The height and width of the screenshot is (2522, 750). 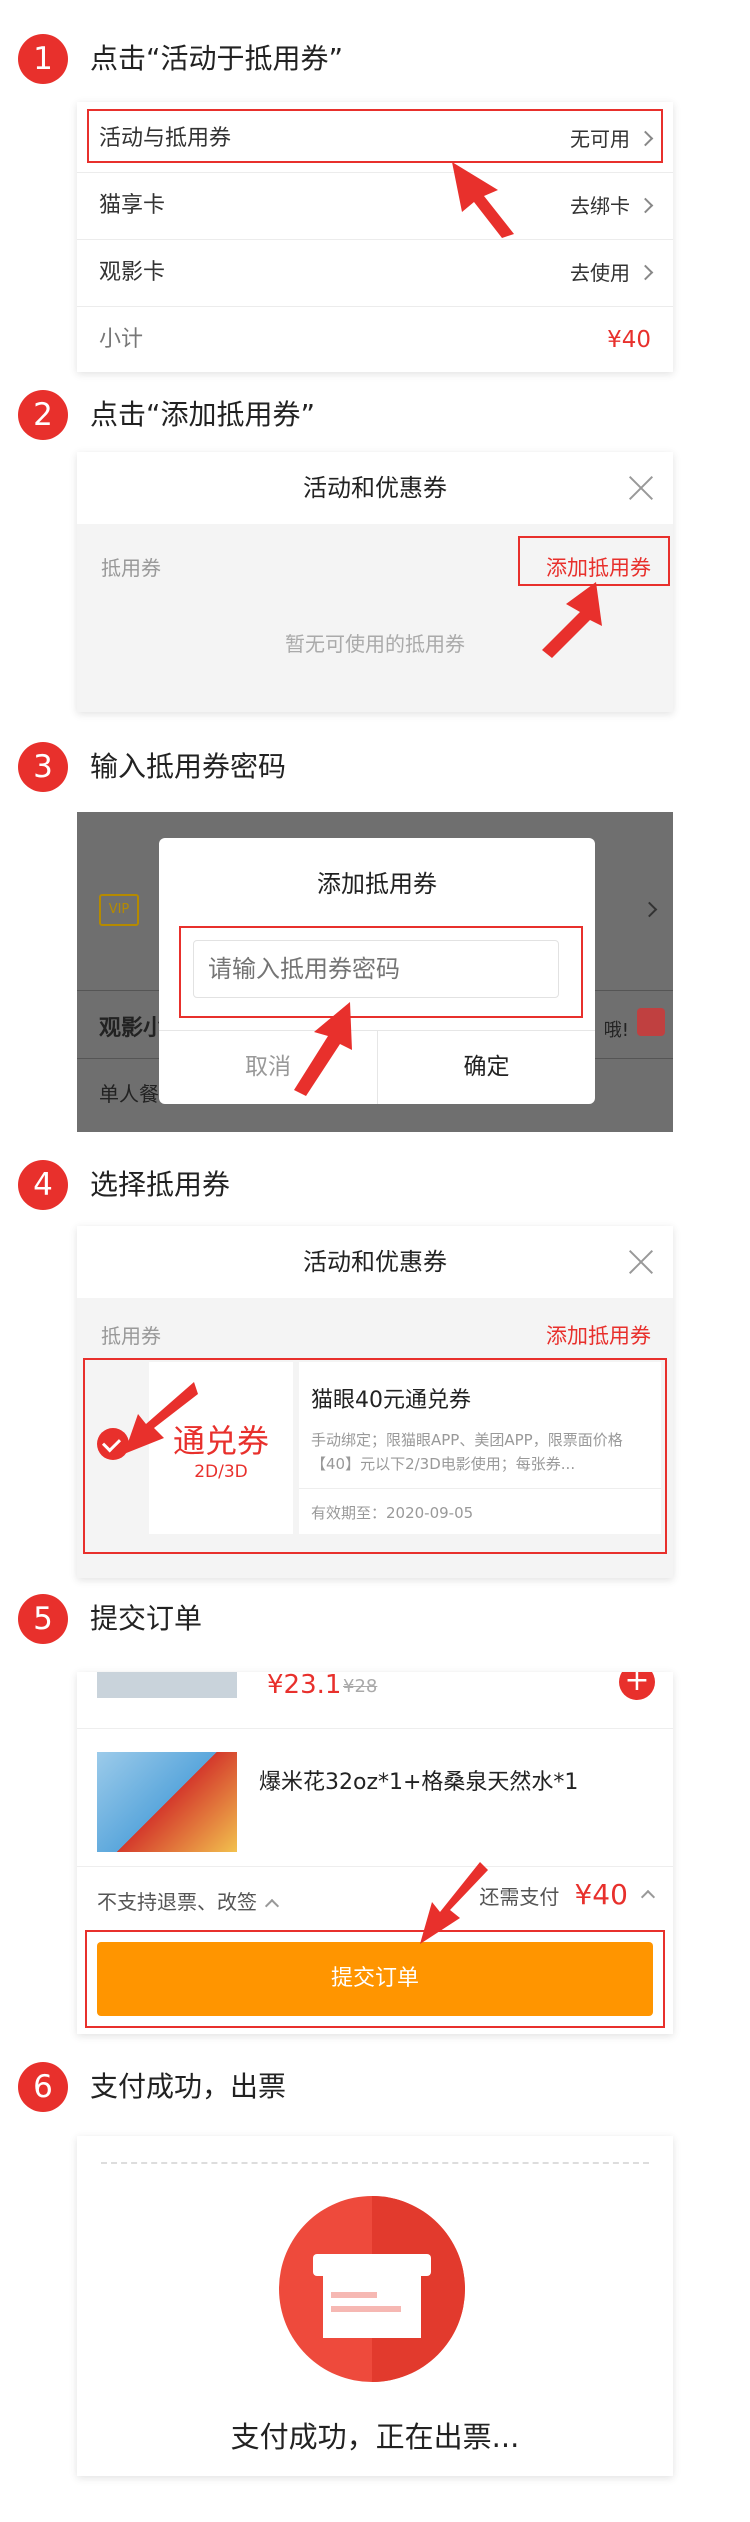 What do you see at coordinates (188, 766) in the screenshot?
I see `step-title: 输入抵用券密码` at bounding box center [188, 766].